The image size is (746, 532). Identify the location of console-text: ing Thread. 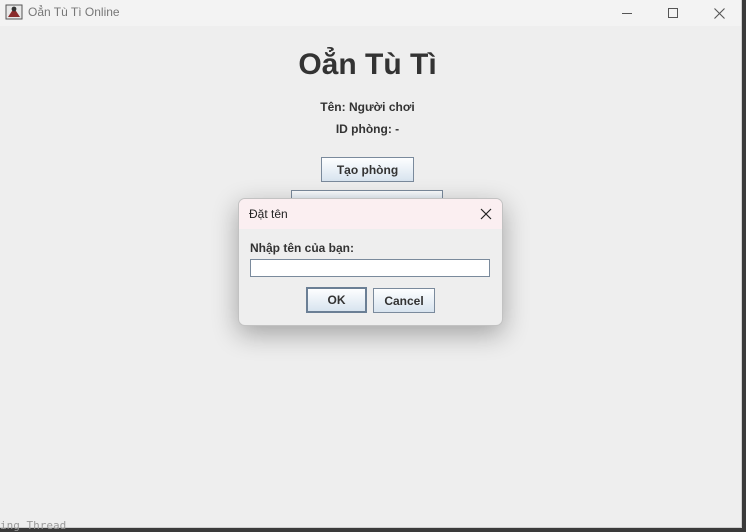
(33, 525).